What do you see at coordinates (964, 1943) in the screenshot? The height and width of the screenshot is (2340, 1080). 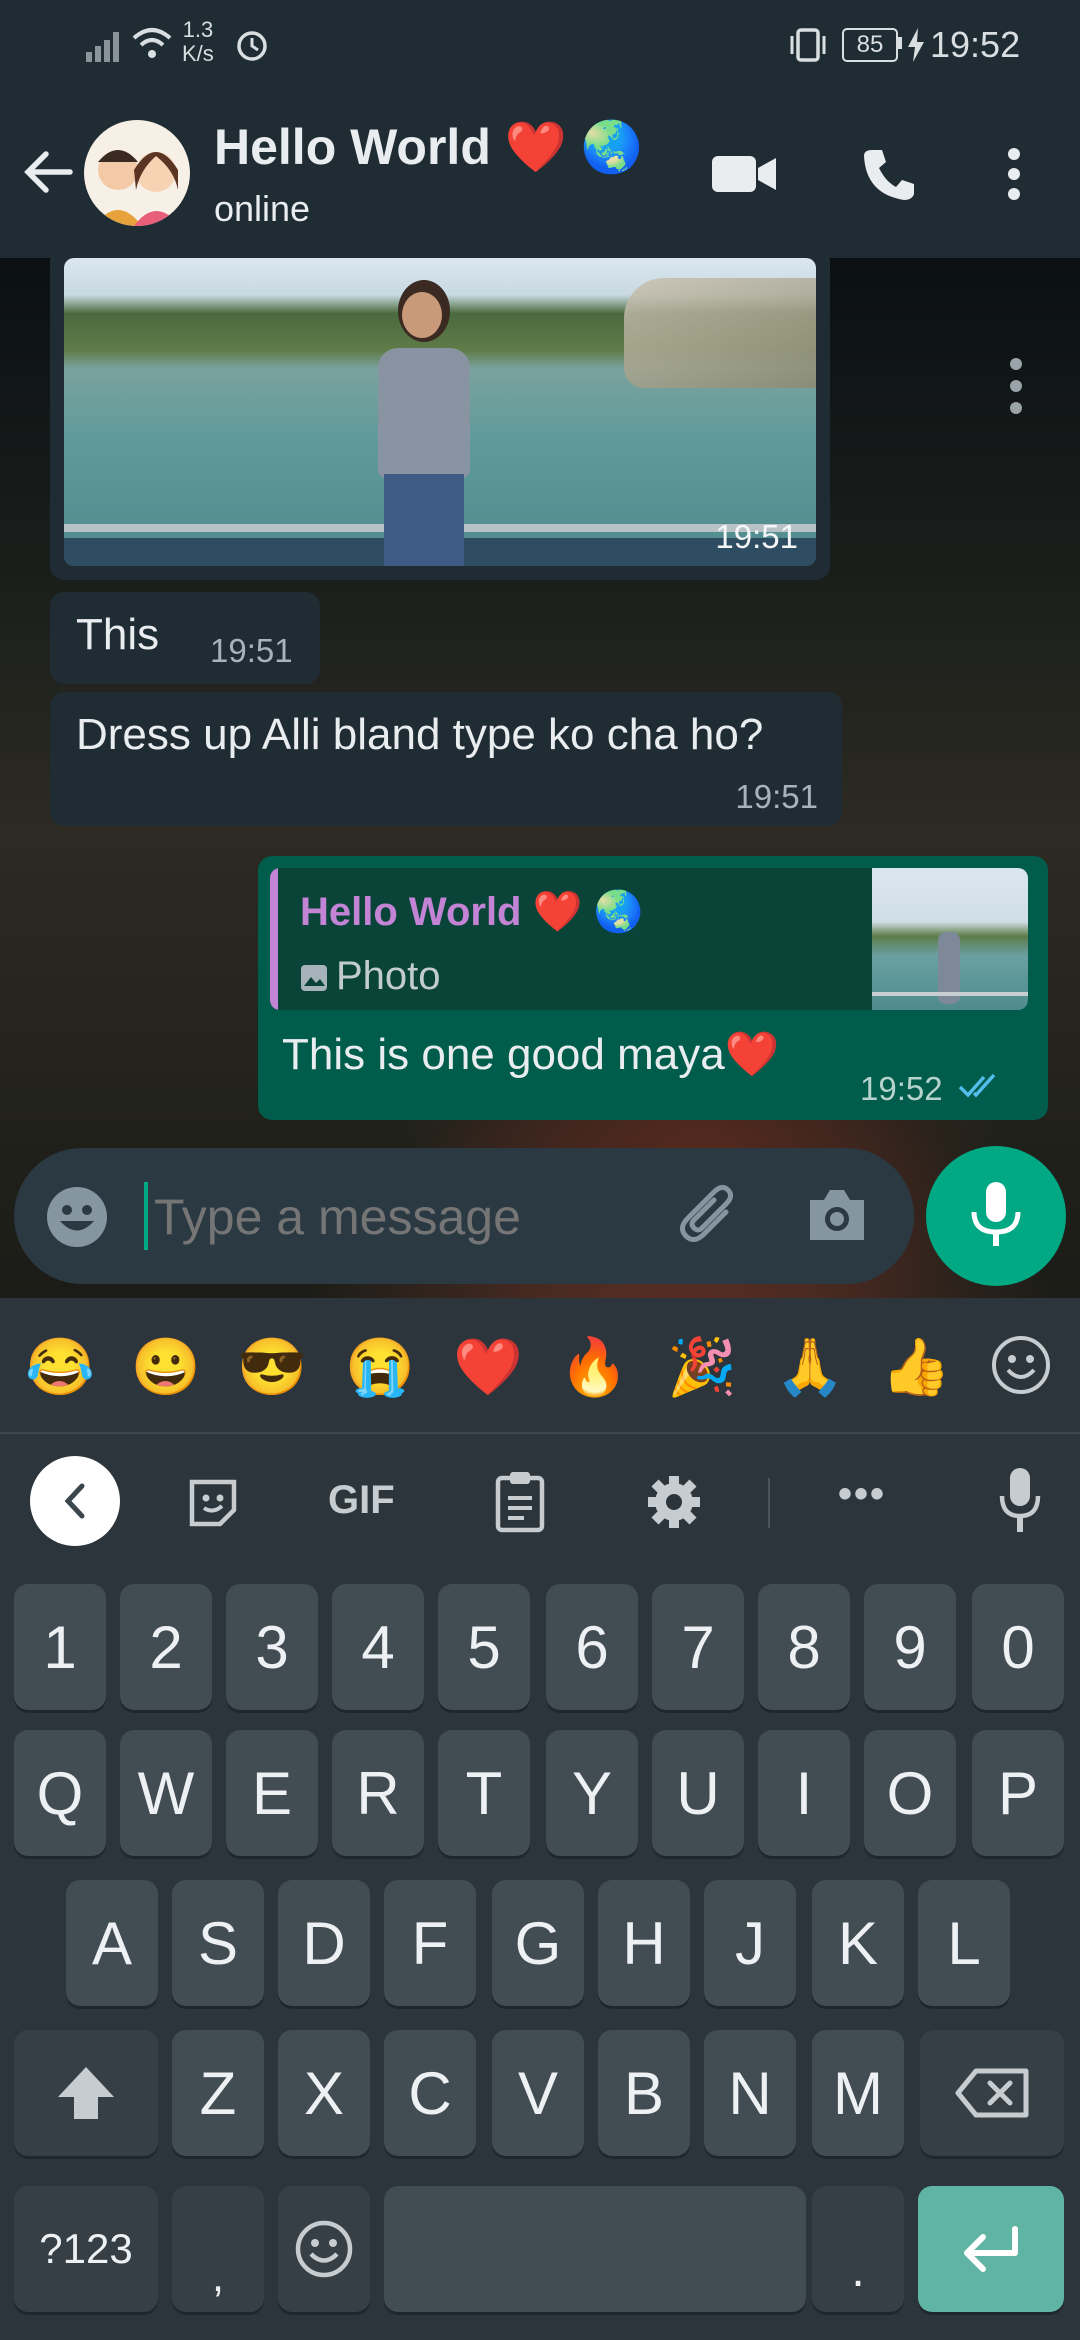 I see `key-l: L` at bounding box center [964, 1943].